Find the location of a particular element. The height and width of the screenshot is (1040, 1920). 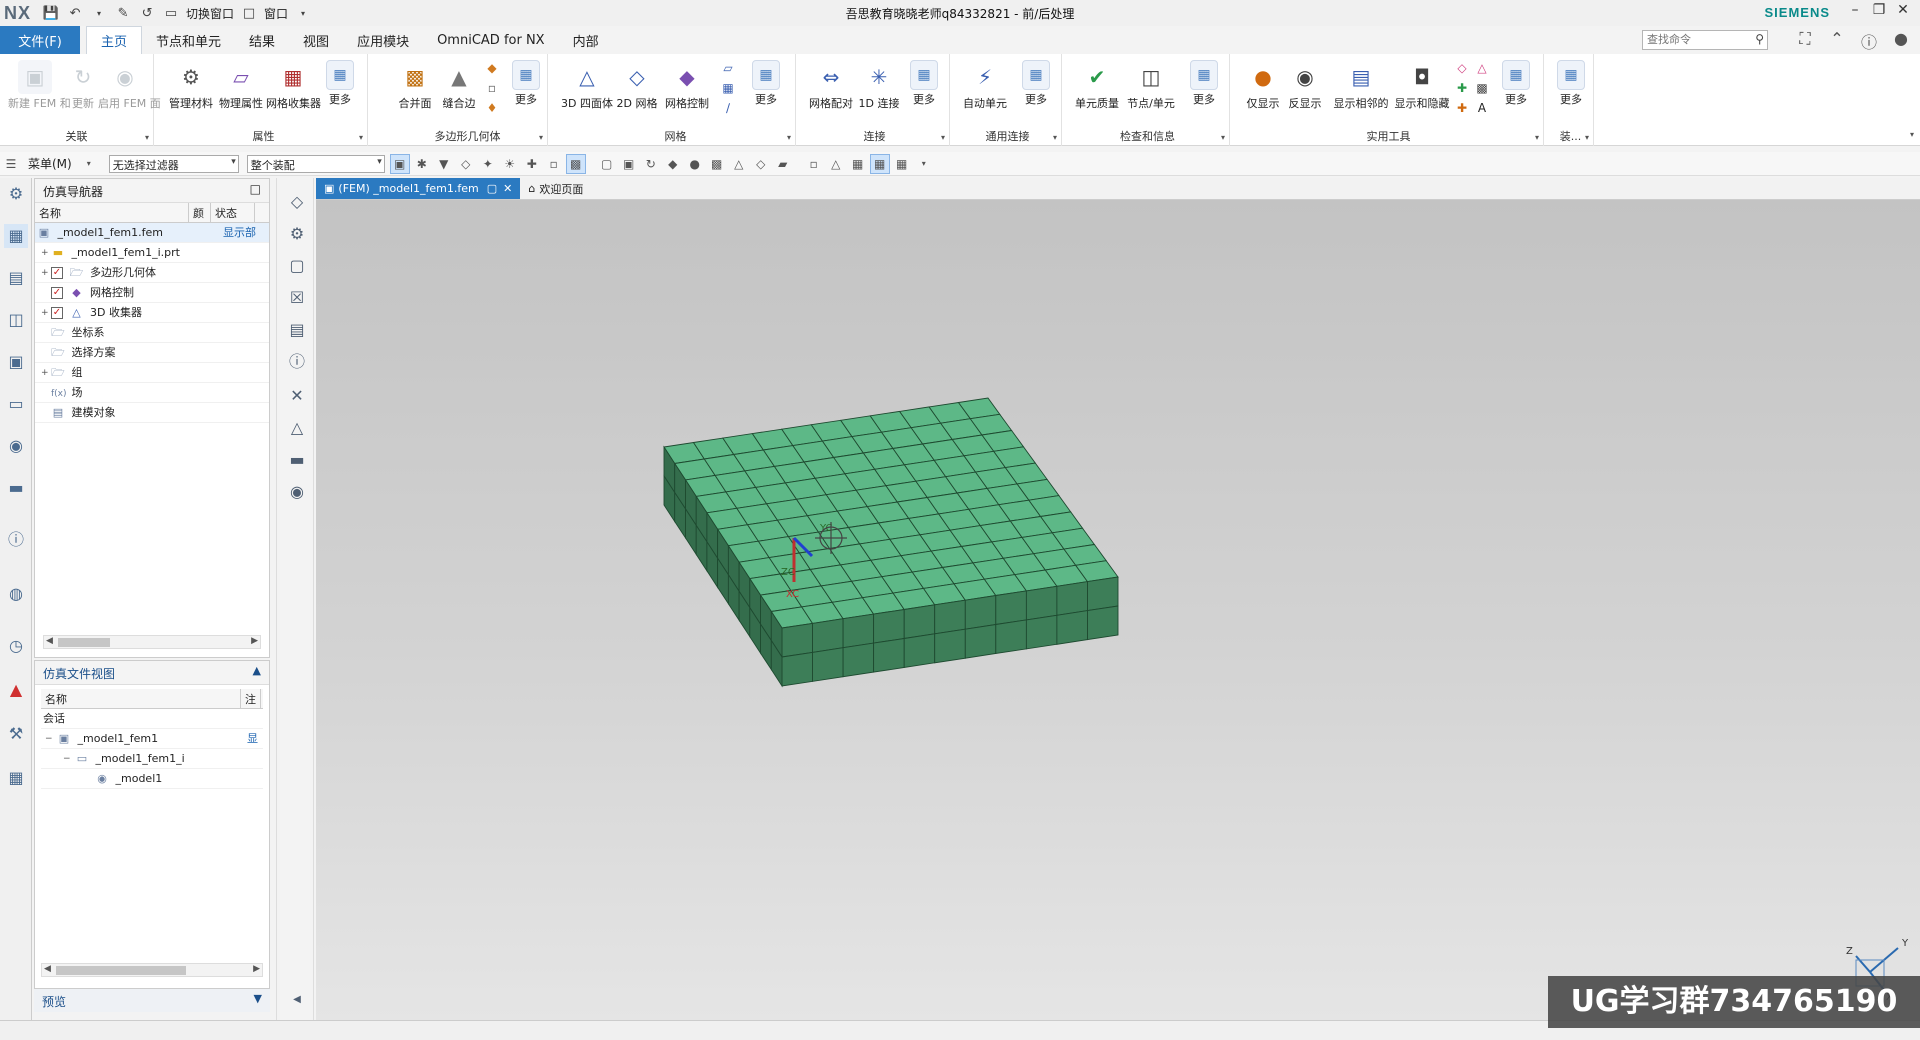

reuse-library-icon: ▣ is located at coordinates (16, 362).